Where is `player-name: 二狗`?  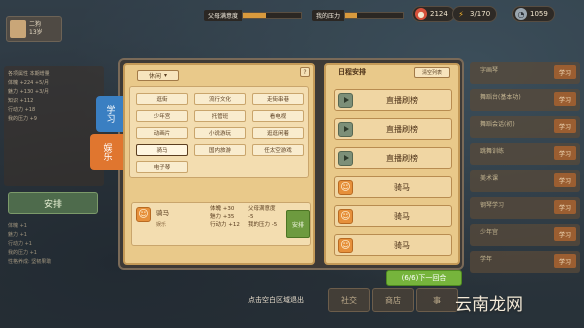 player-name: 二狗 is located at coordinates (35, 24).